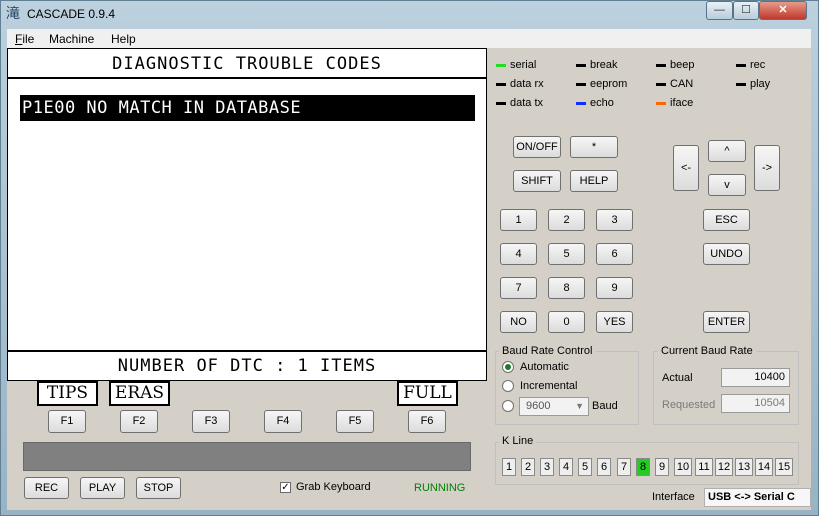 Image resolution: width=819 pixels, height=516 pixels. I want to click on echo-led, so click(581, 103).